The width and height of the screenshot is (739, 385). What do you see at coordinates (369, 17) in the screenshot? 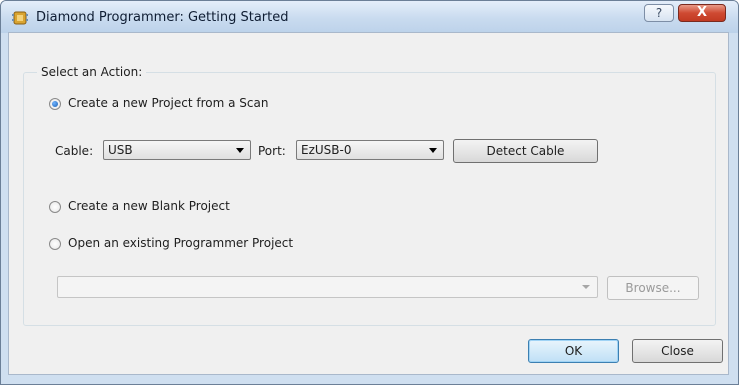
I see `title-bar: Diamond Programmer: Getting Started ? X` at bounding box center [369, 17].